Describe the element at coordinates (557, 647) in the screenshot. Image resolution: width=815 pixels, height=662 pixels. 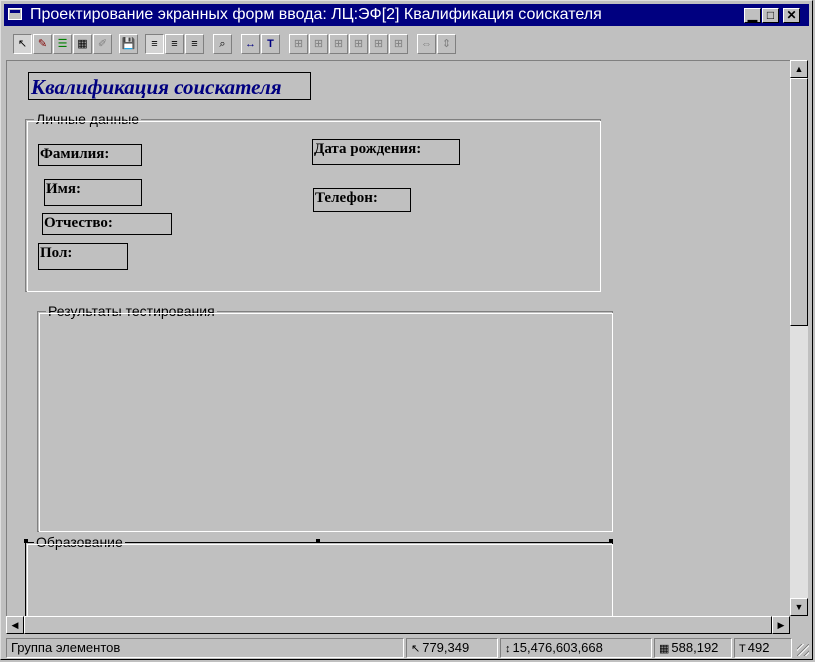
I see `selection-bounds: 15,476,603,668` at that location.